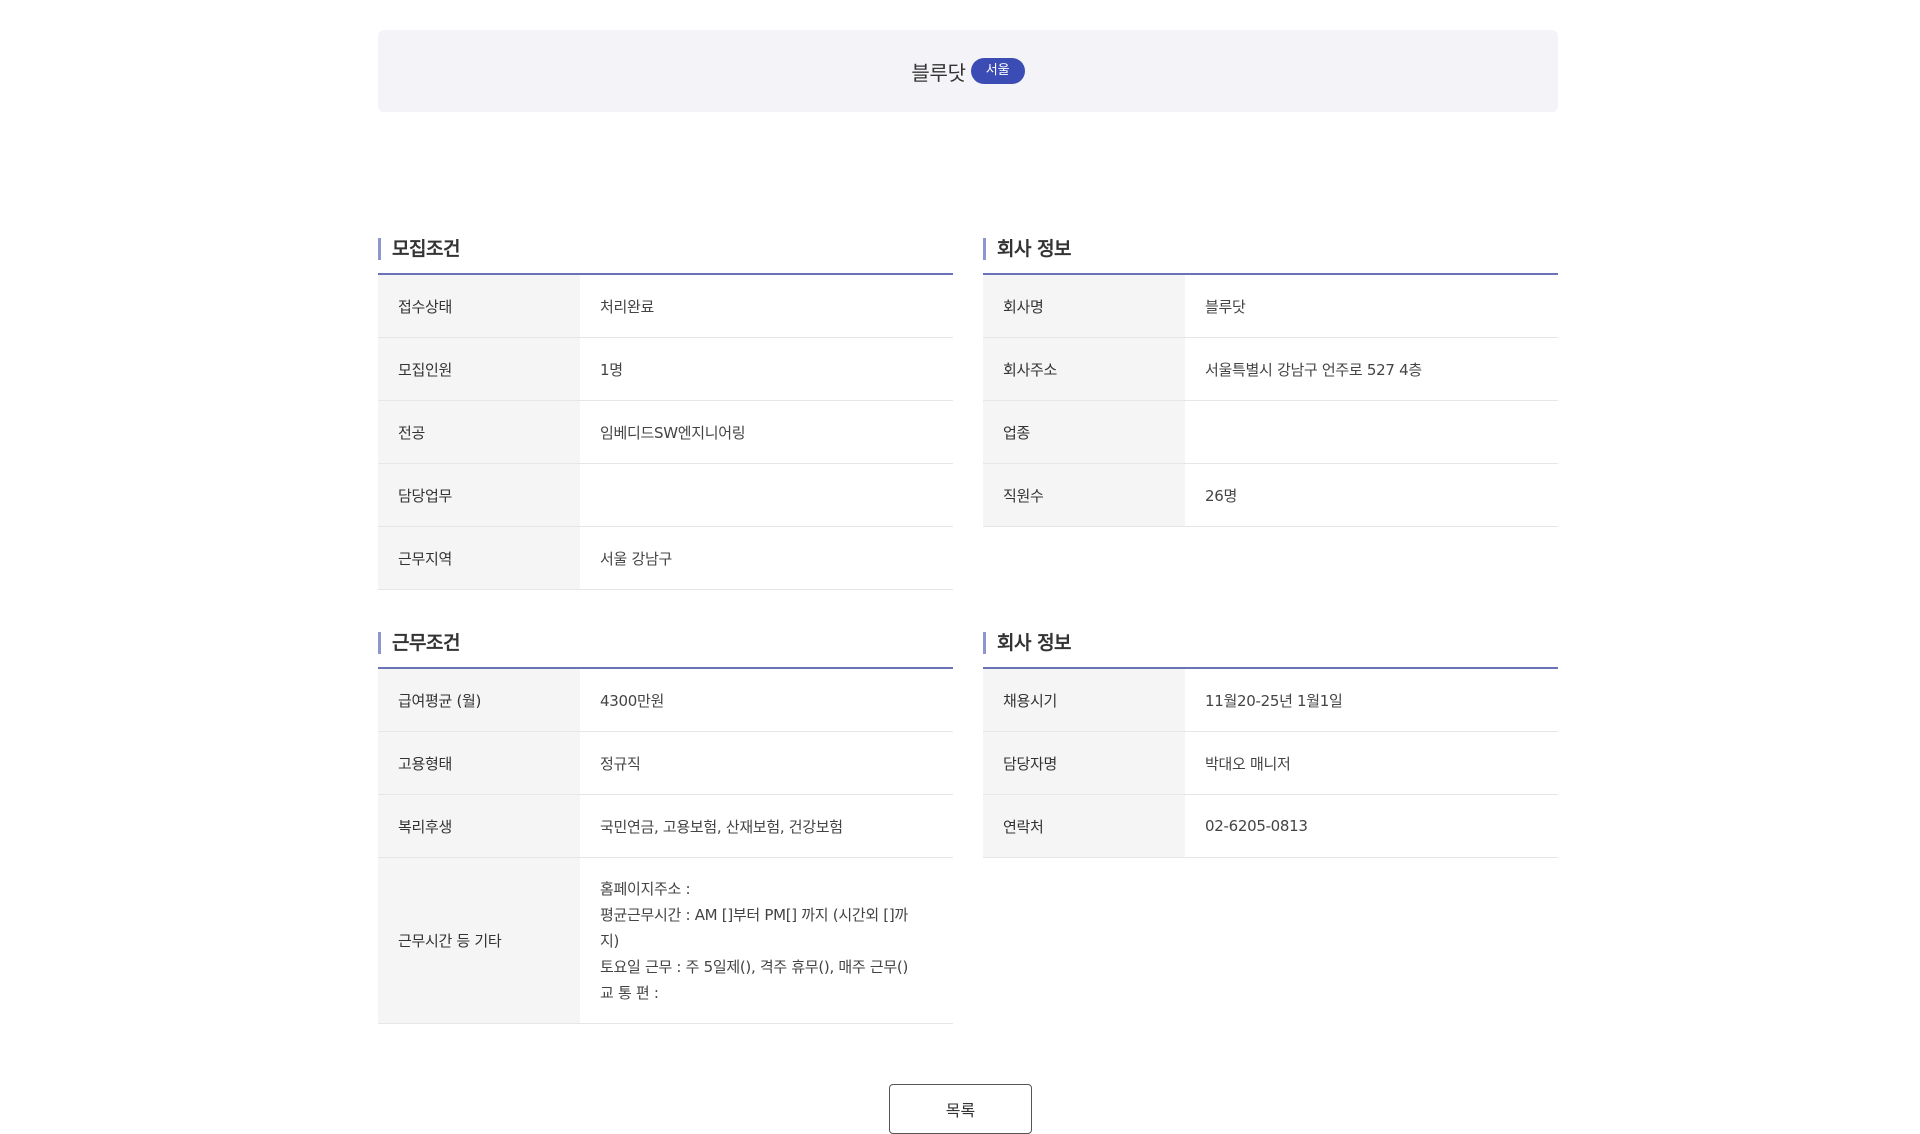 This screenshot has width=1920, height=1134. Describe the element at coordinates (1270, 306) in the screenshot. I see `table-row: 회사명 블루닷` at that location.